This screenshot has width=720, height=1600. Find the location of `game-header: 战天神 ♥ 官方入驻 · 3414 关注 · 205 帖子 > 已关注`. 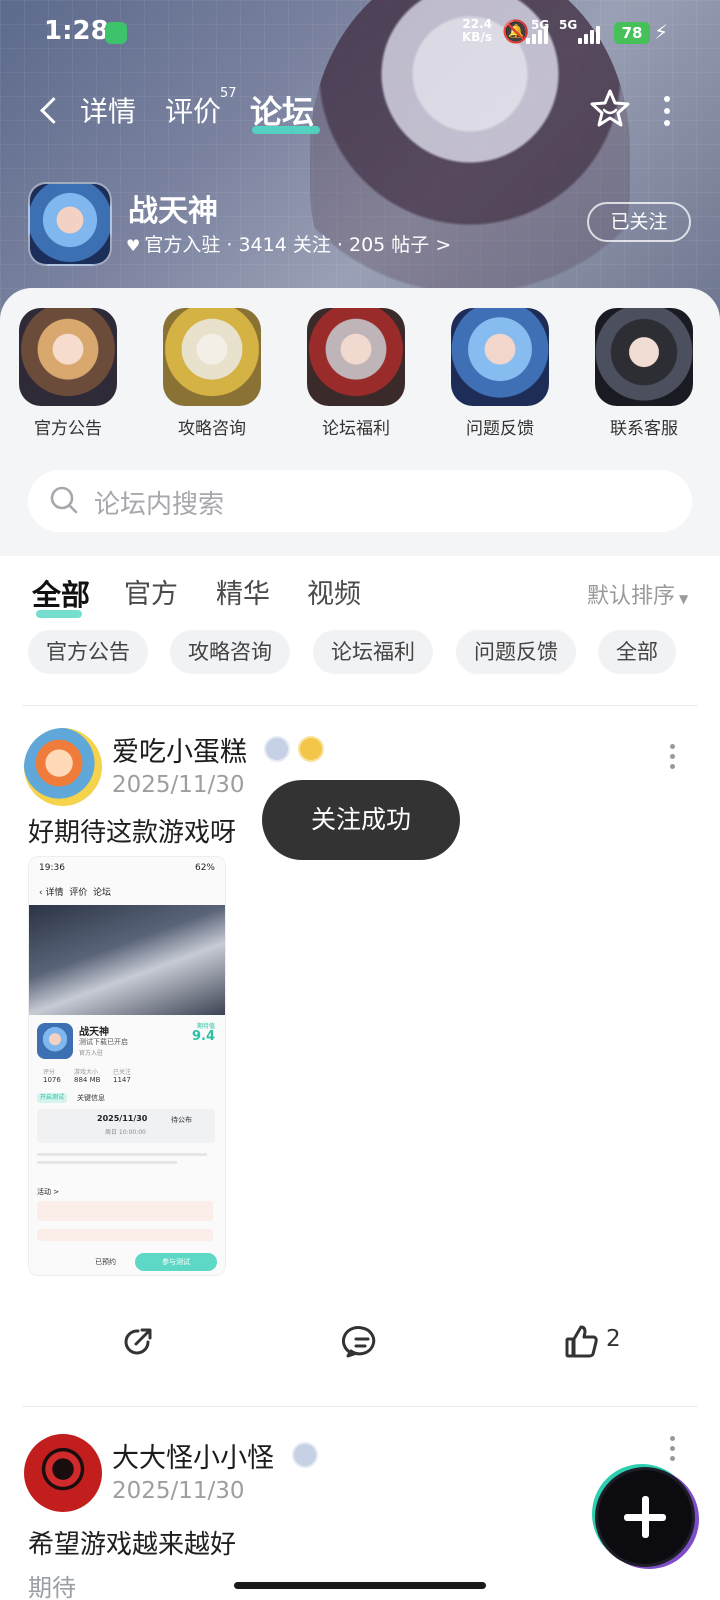

game-header: 战天神 ♥ 官方入驻 · 3414 关注 · 205 帖子 > 已关注 is located at coordinates (360, 224).